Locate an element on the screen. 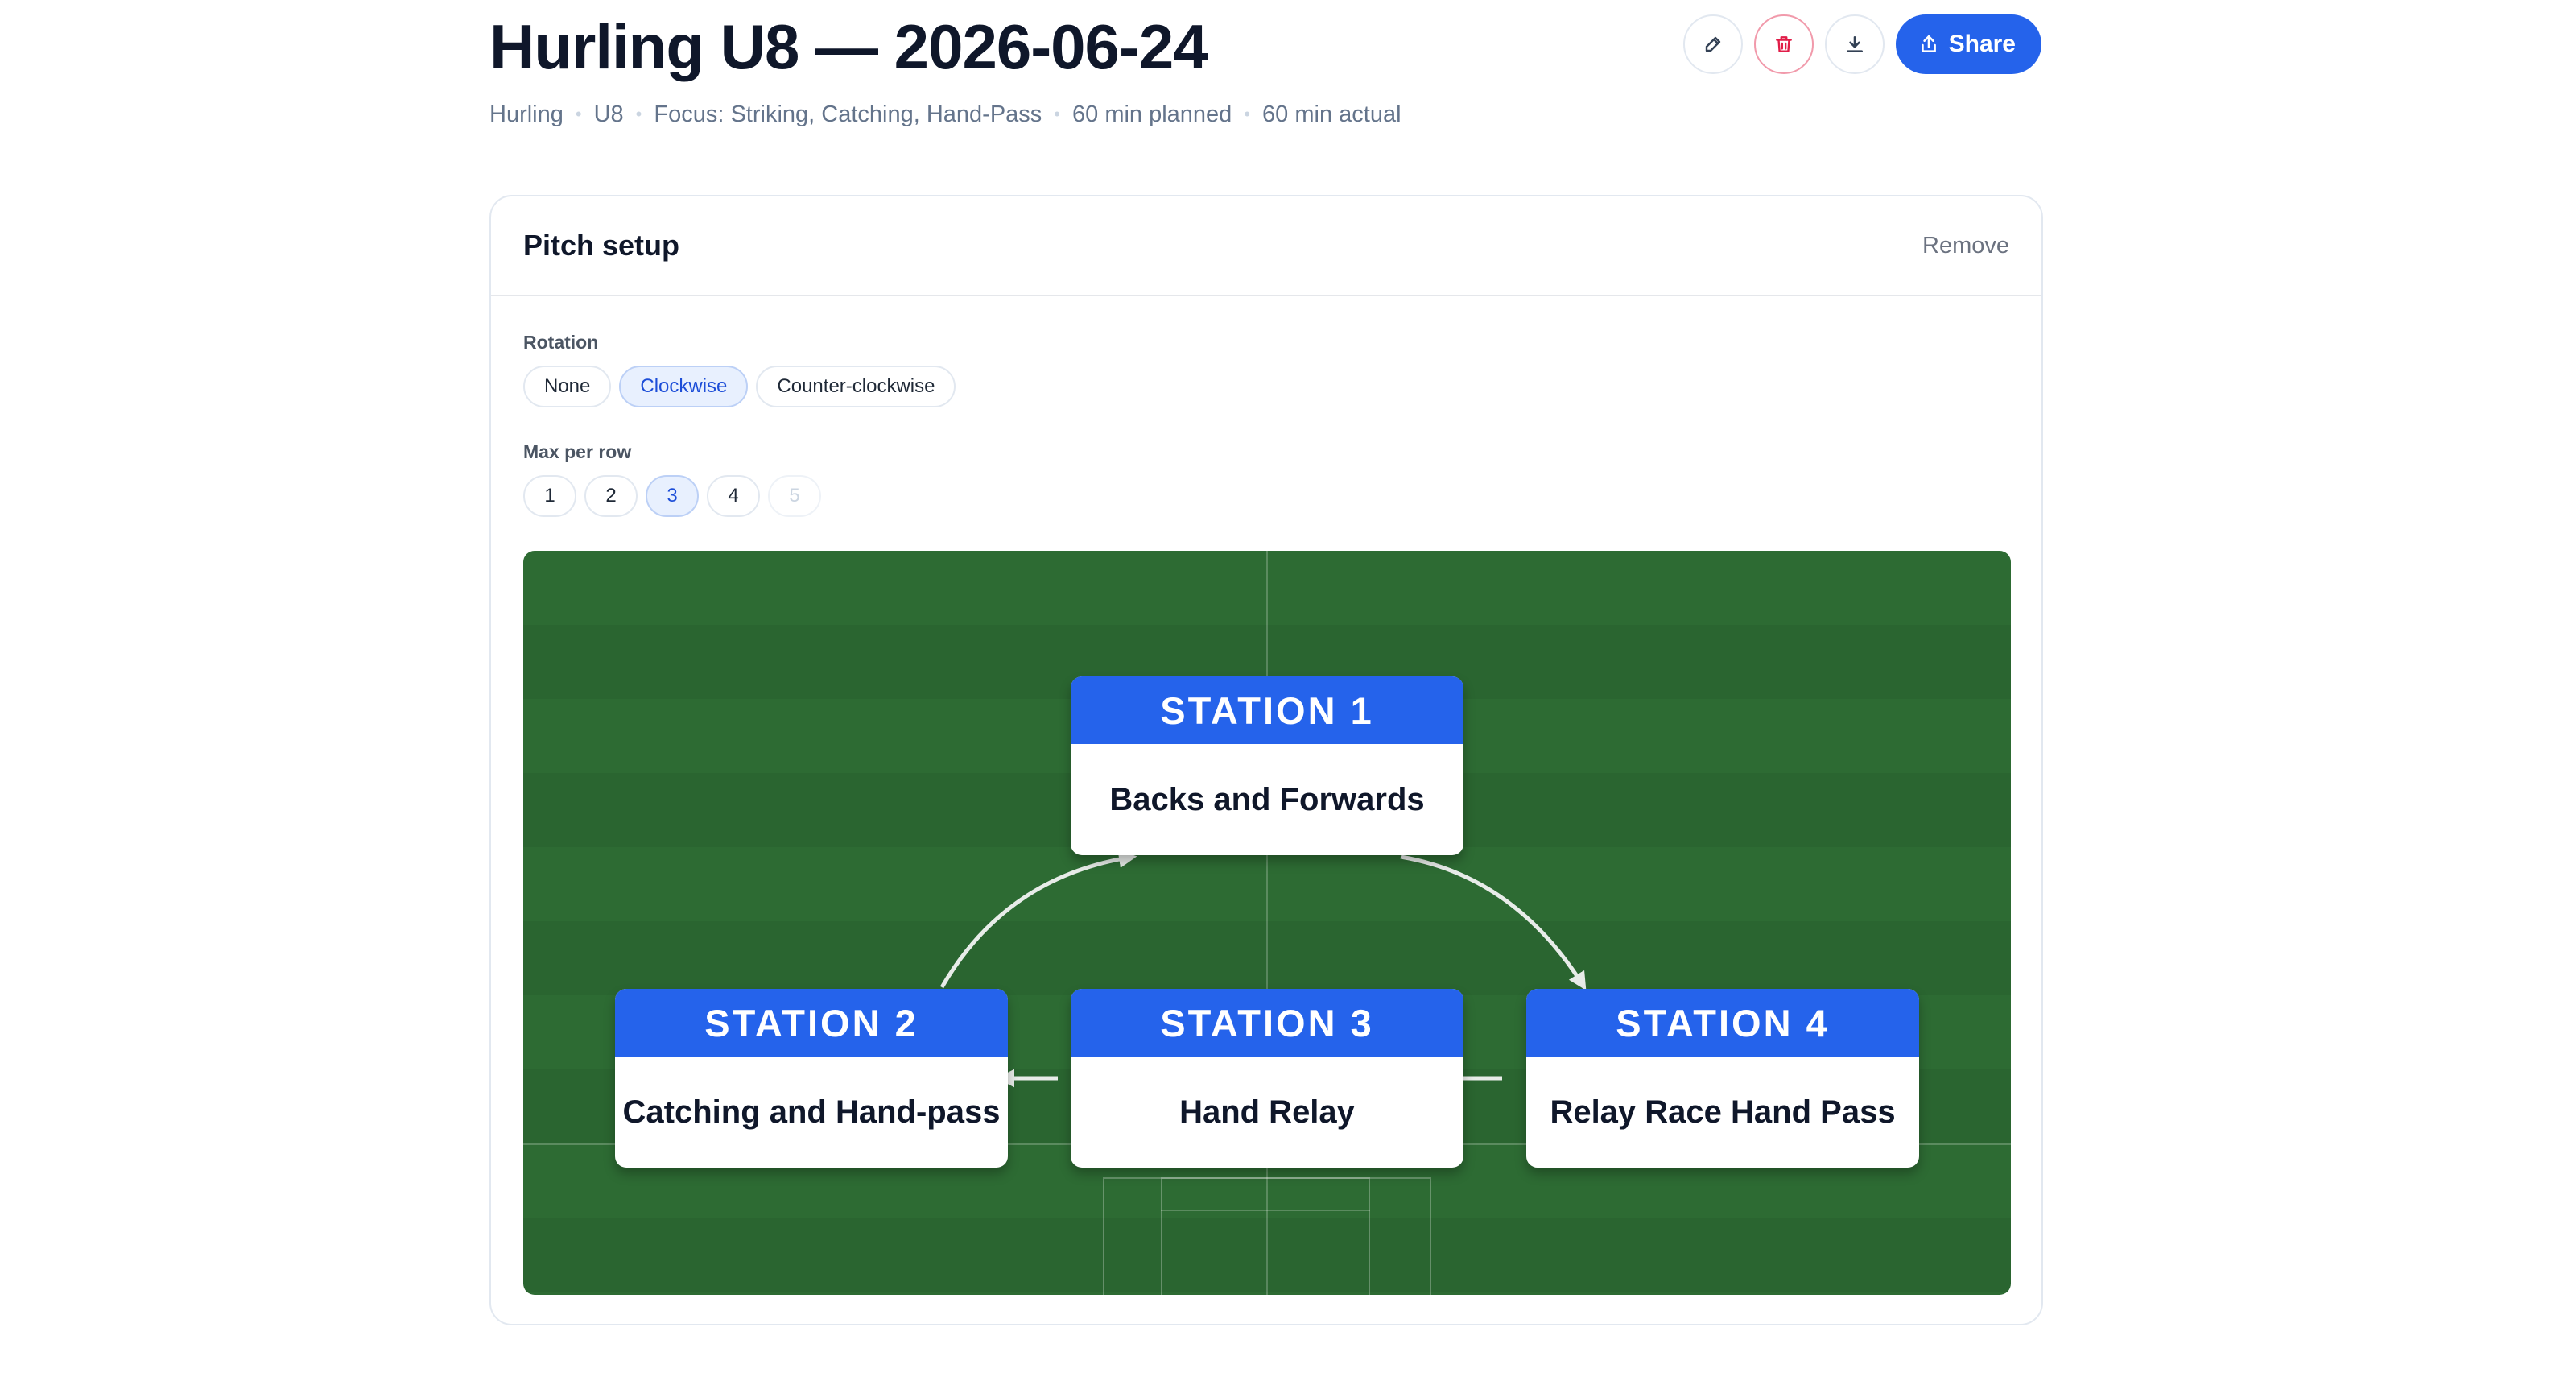 The width and height of the screenshot is (2576, 1377). rotation-option-counter-clockwise: Counter-clockwise is located at coordinates (856, 386).